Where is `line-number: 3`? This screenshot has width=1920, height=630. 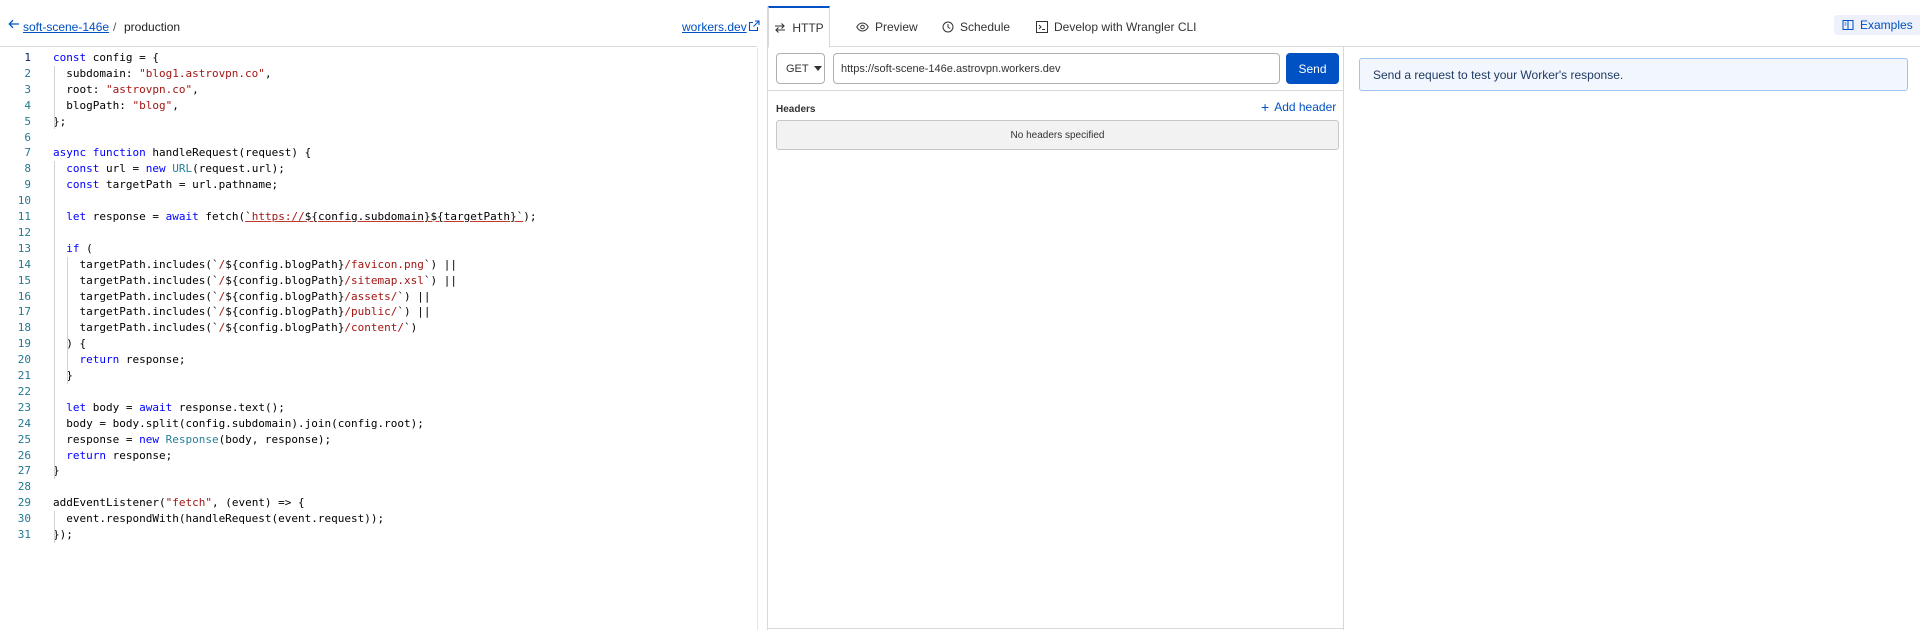 line-number: 3 is located at coordinates (27, 89).